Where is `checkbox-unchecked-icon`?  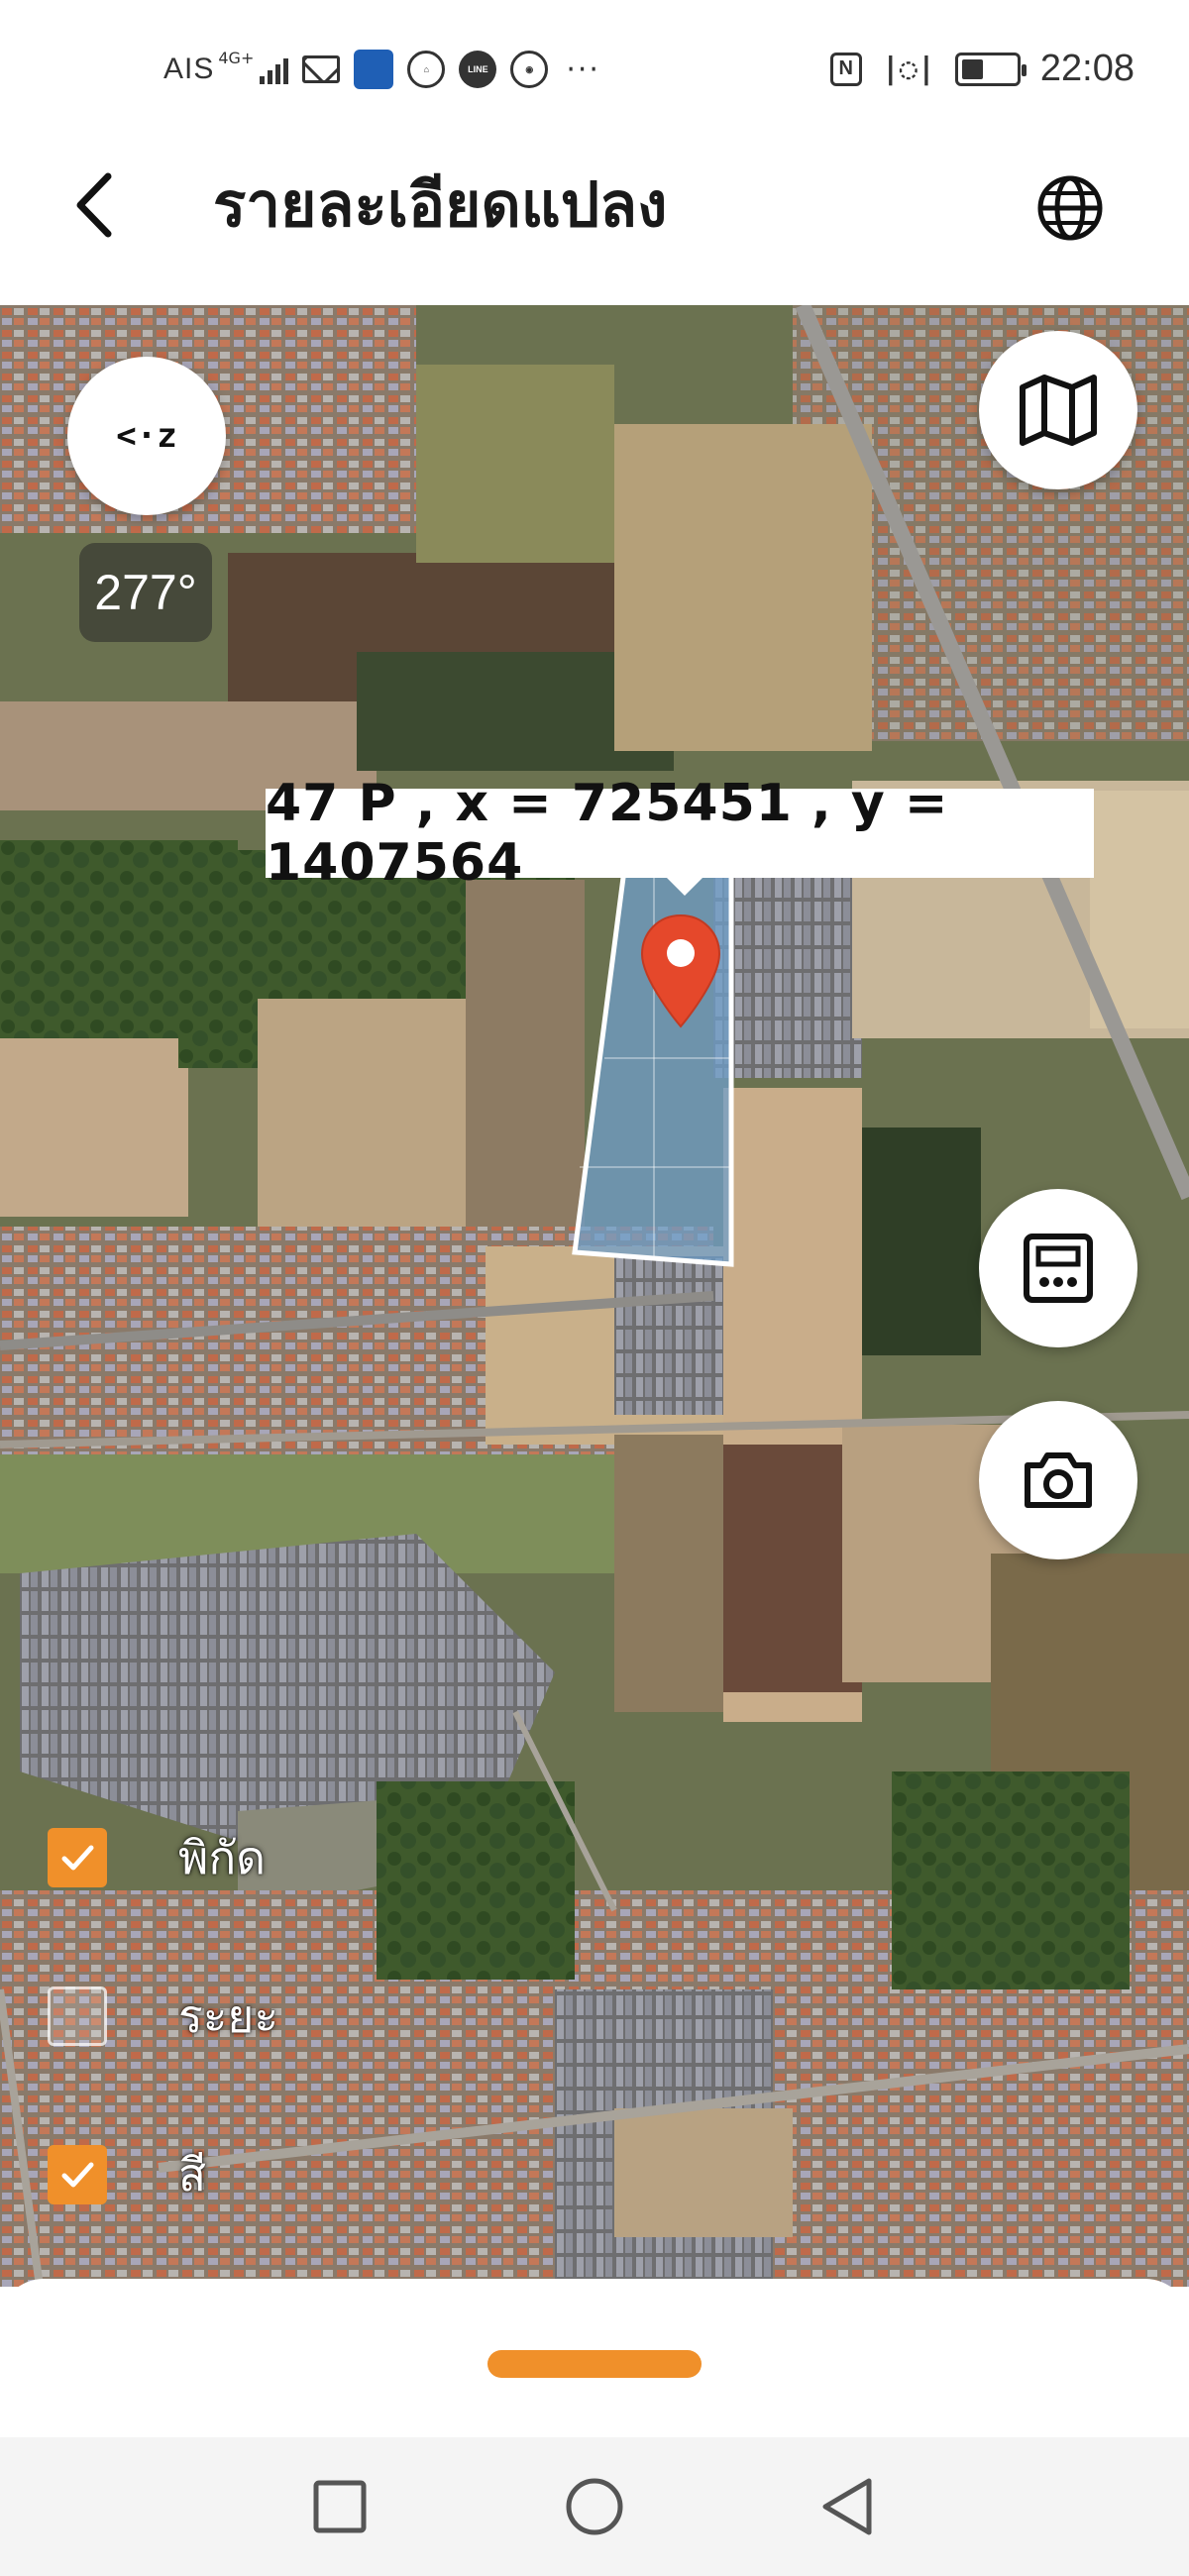
checkbox-unchecked-icon is located at coordinates (77, 2016).